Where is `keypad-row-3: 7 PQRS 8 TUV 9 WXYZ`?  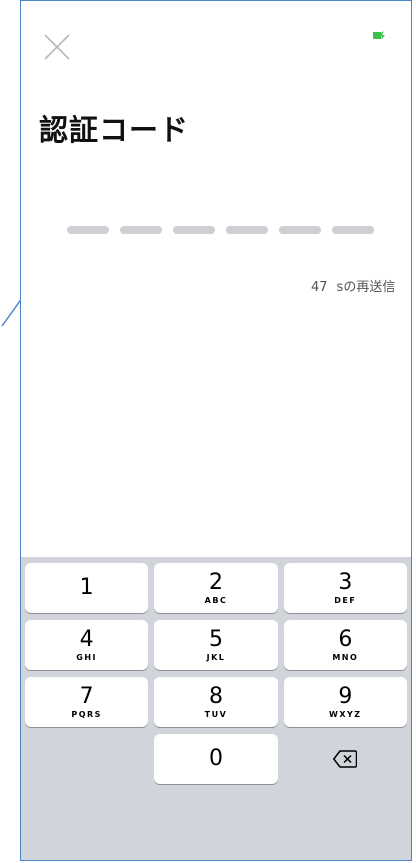
keypad-row-3: 7 PQRS 8 TUV 9 WXYZ is located at coordinates (216, 702).